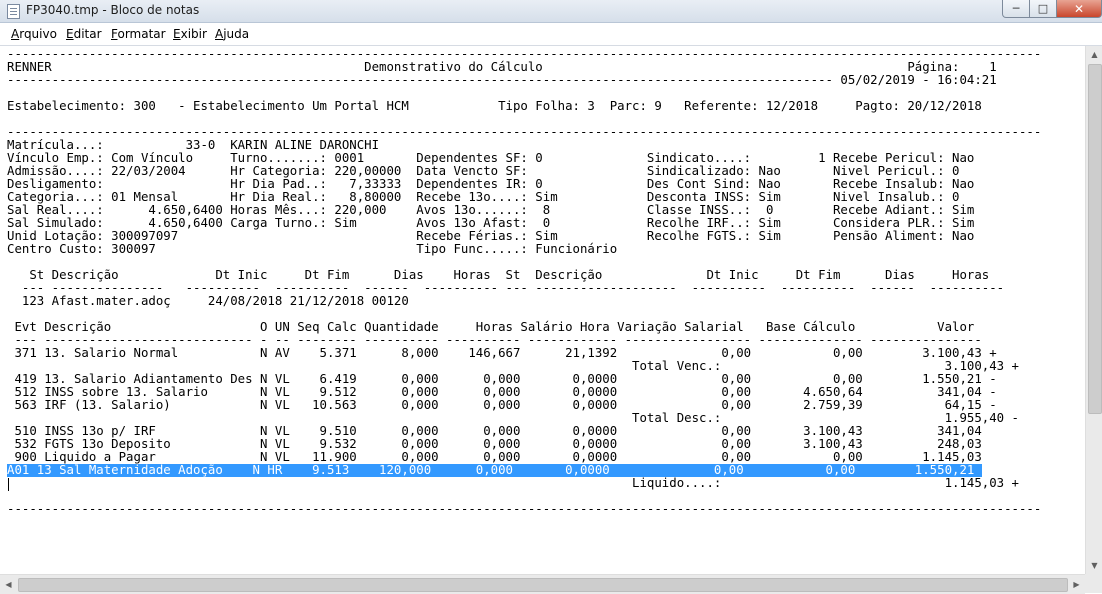 The image size is (1102, 594). What do you see at coordinates (84, 34) in the screenshot?
I see `menu-editar: Editar` at bounding box center [84, 34].